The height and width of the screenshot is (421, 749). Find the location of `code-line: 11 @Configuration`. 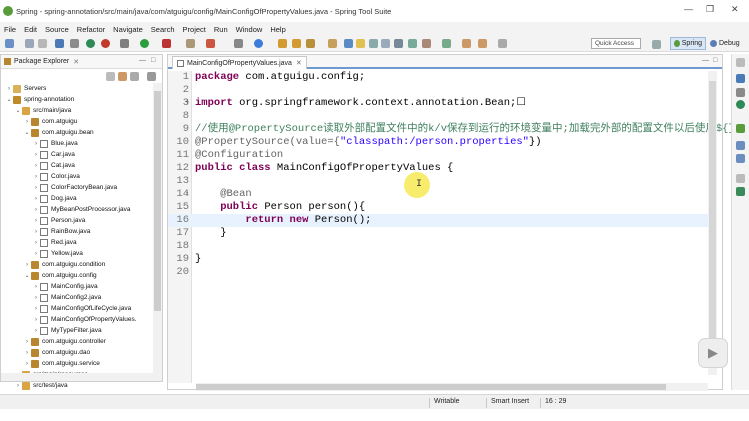

code-line: 11 @Configuration is located at coordinates (438, 155).